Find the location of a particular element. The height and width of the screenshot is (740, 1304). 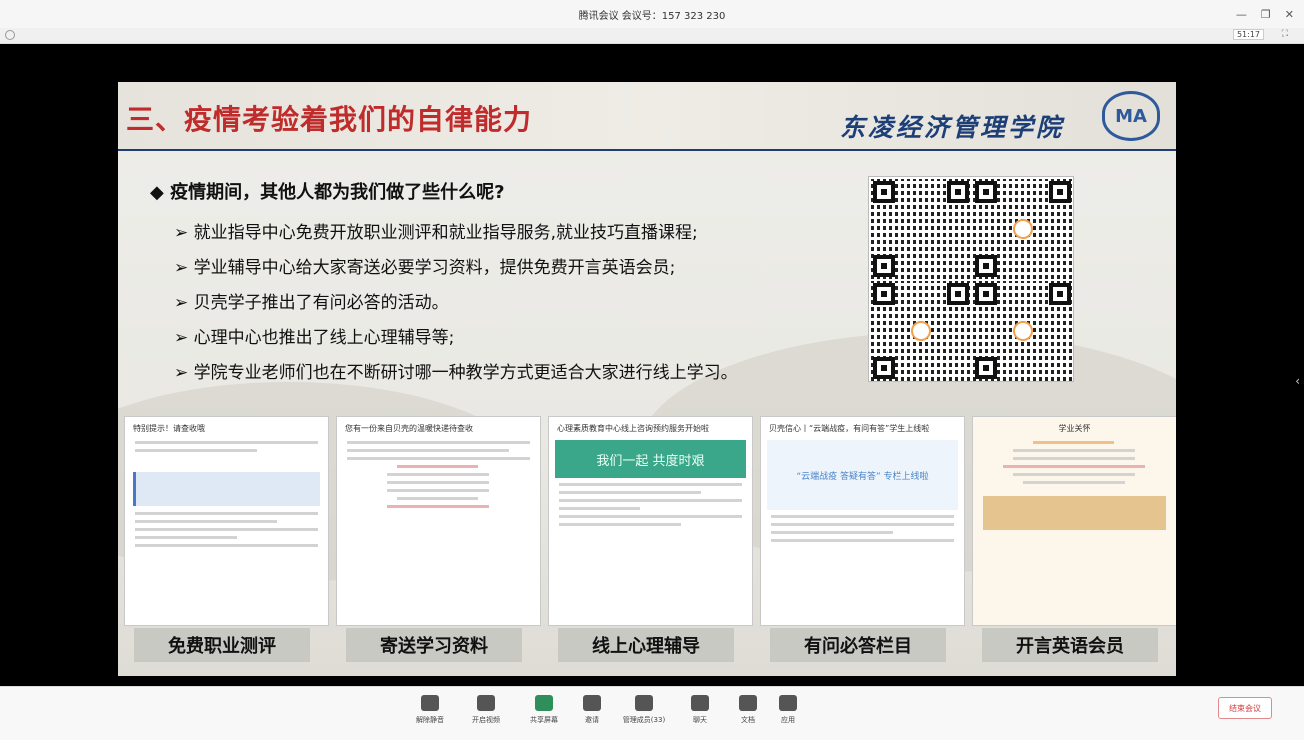

toolbar-label: 应用 is located at coordinates (788, 720).